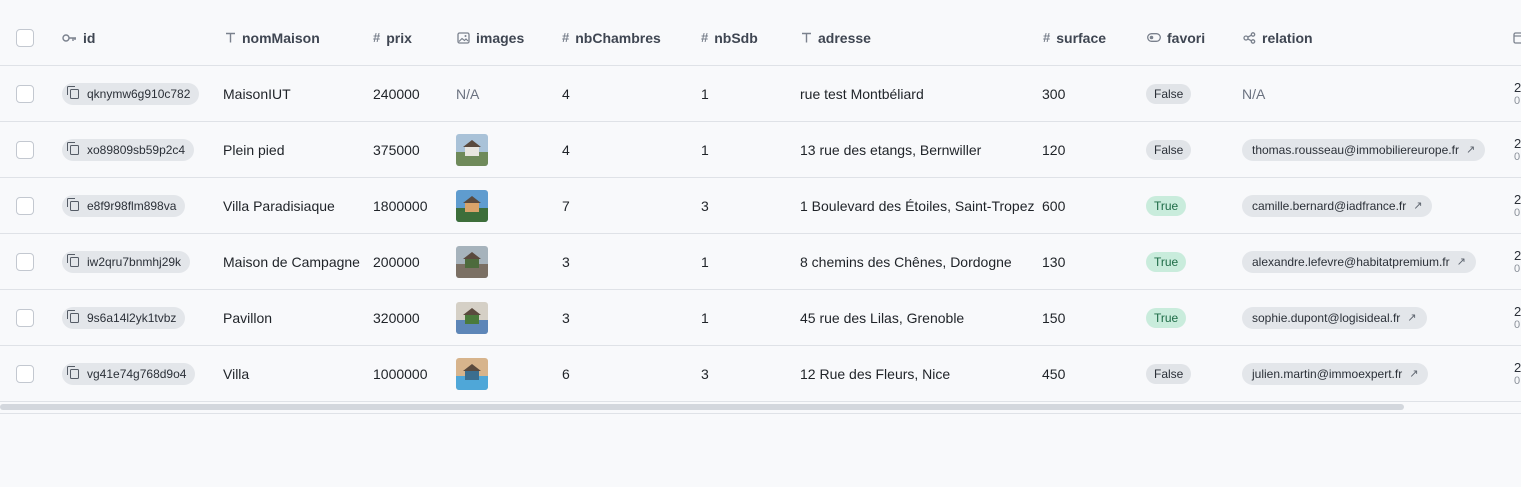  I want to click on relation-link: thomas.rousseau@immobiliereurope.fr ↗, so click(1364, 149).